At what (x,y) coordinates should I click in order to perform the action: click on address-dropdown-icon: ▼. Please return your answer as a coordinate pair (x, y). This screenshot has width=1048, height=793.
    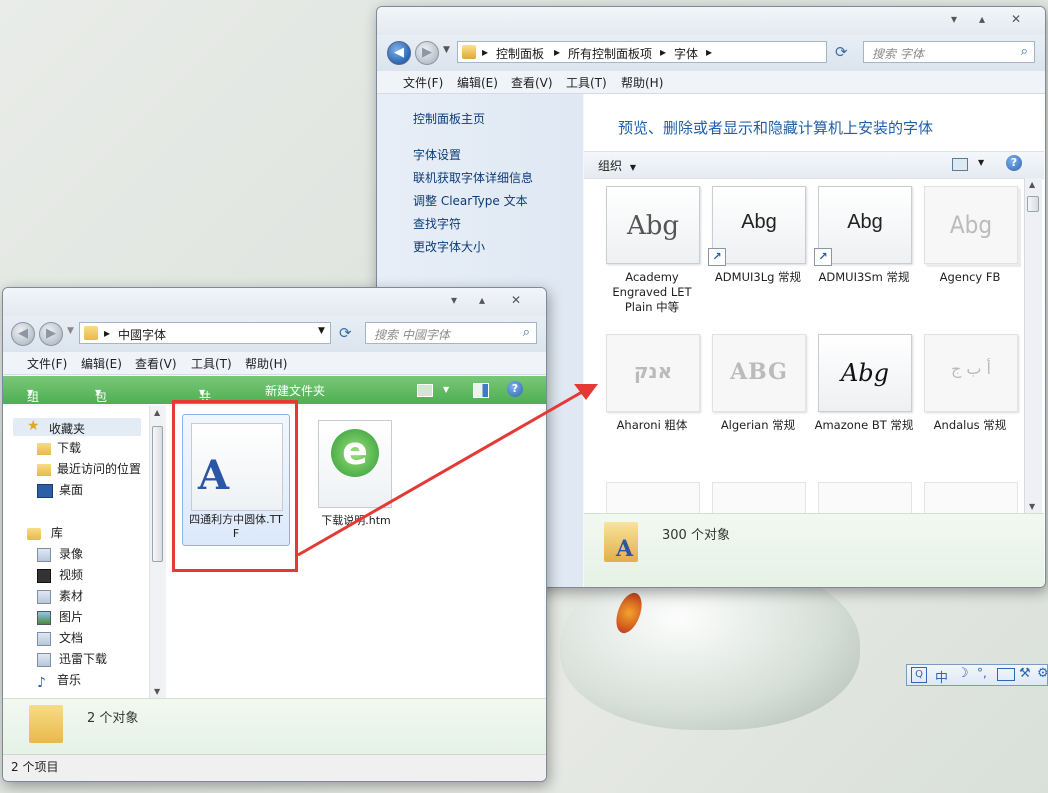
    Looking at the image, I should click on (321, 331).